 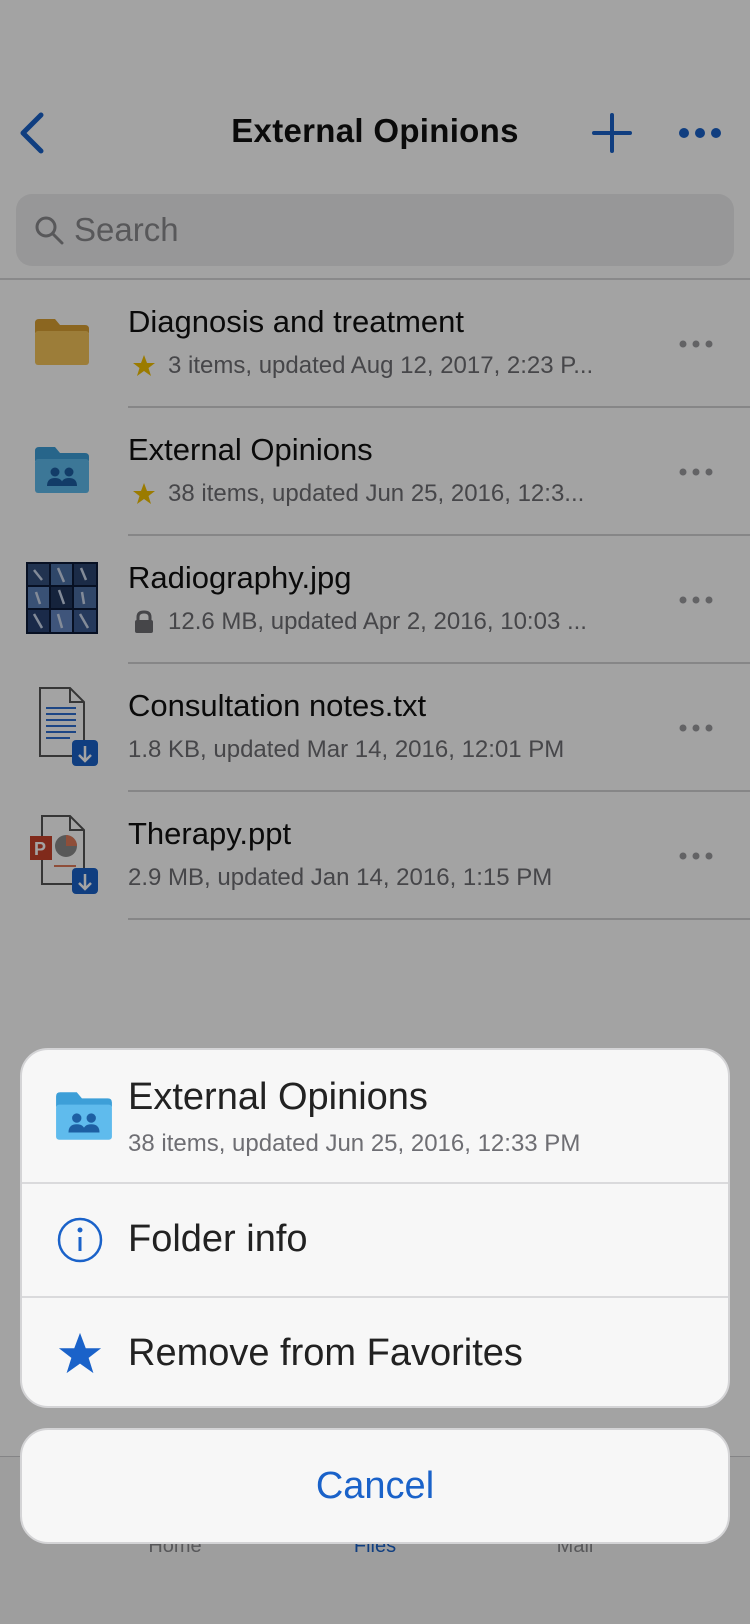 I want to click on cancel-button: Cancel, so click(x=375, y=1486).